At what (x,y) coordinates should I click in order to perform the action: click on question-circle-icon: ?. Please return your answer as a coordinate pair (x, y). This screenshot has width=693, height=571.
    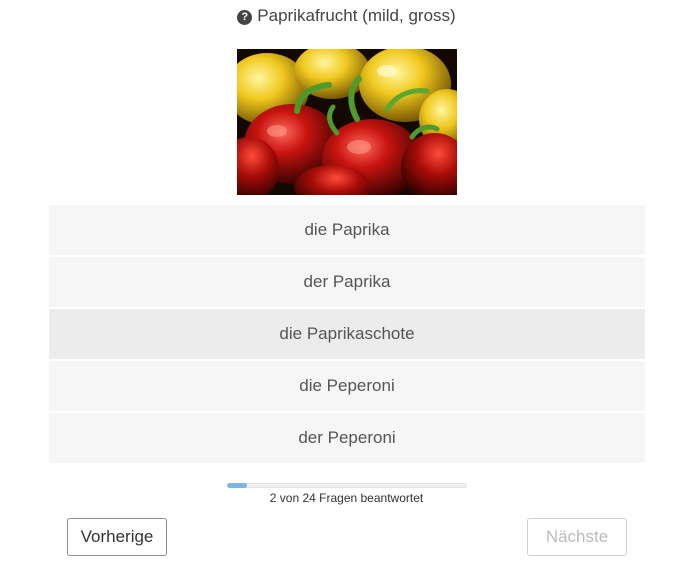
    Looking at the image, I should click on (245, 17).